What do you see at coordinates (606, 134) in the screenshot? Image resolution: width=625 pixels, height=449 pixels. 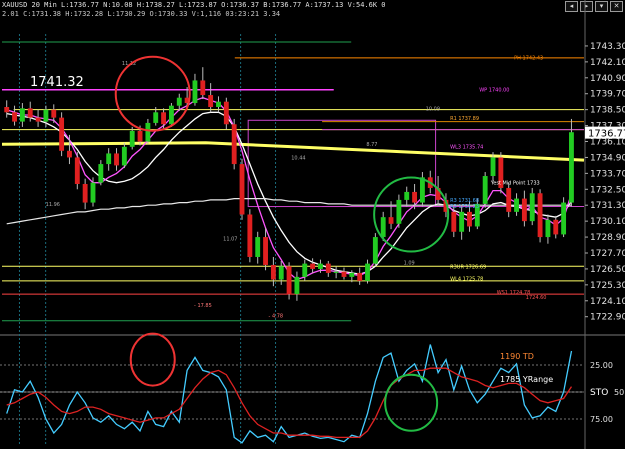 I see `last-price-label: 1736.77` at bounding box center [606, 134].